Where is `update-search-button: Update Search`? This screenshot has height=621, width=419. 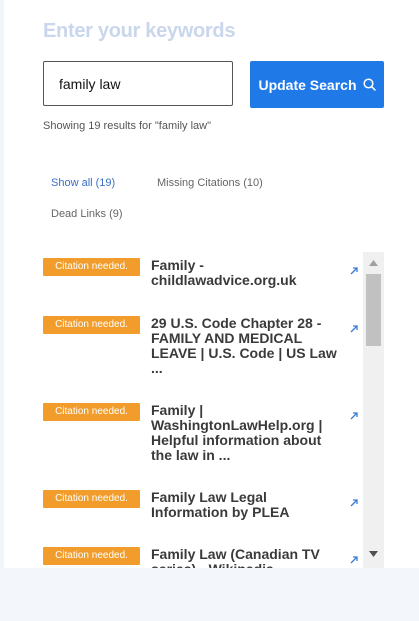 update-search-button: Update Search is located at coordinates (317, 84).